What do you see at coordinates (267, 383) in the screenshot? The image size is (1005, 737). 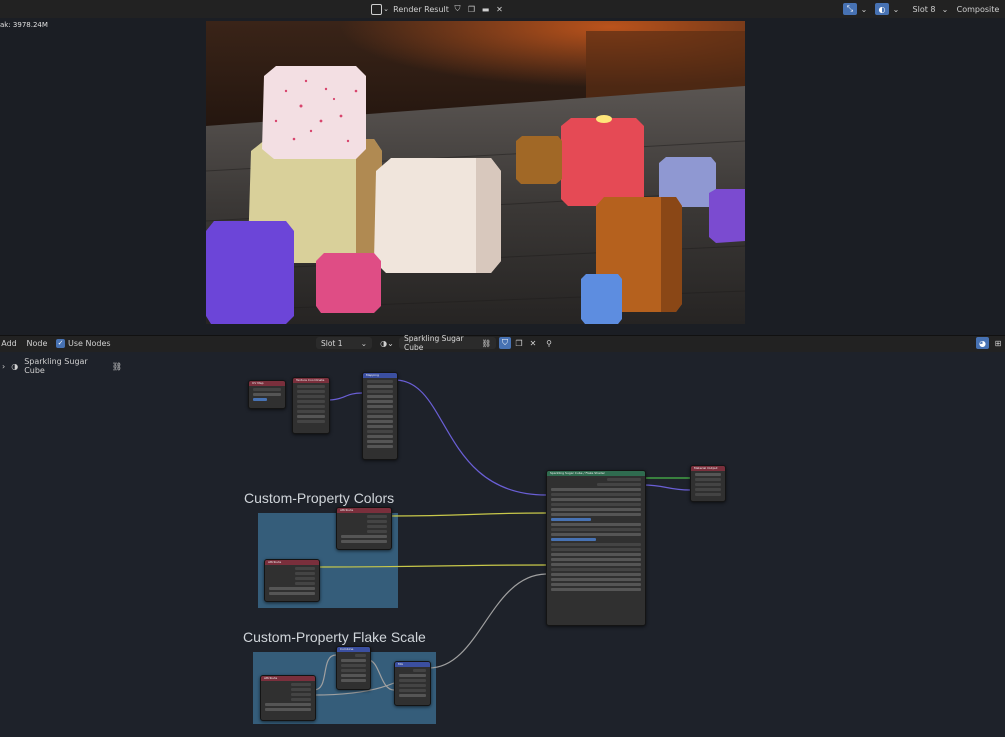 I see `node-title: UV Map` at bounding box center [267, 383].